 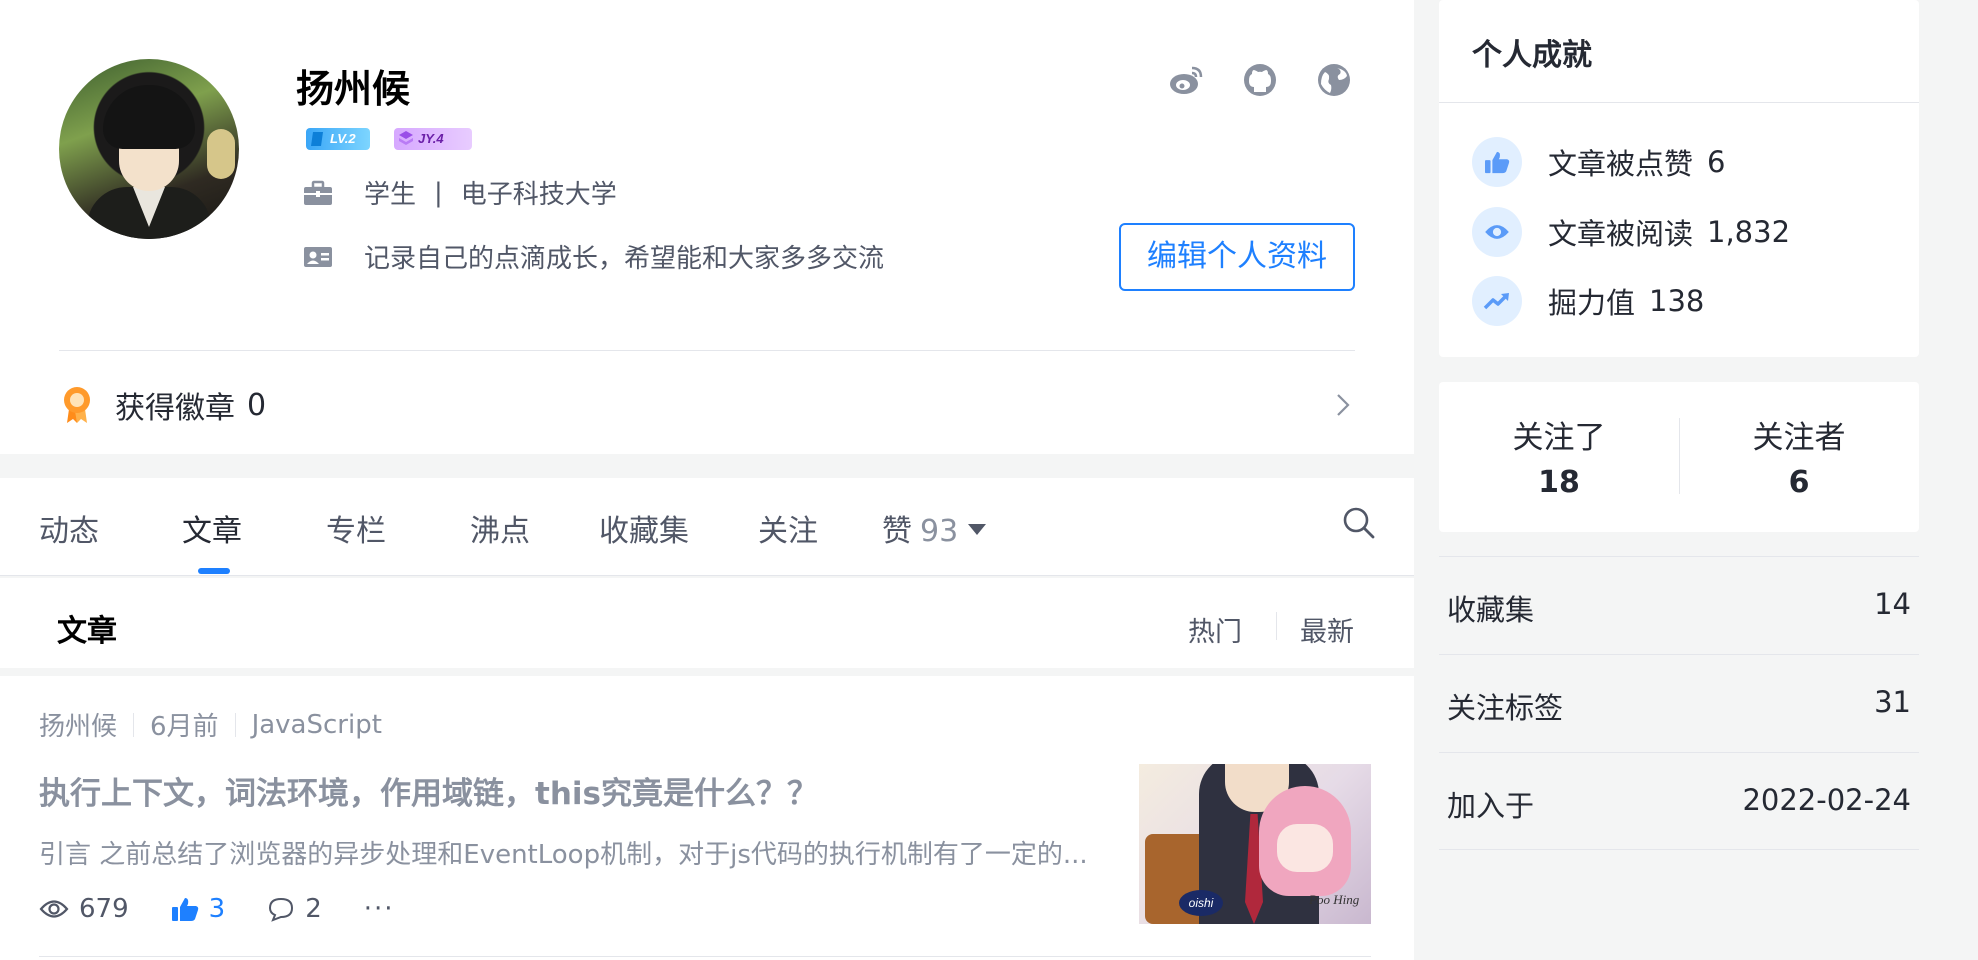 I want to click on comment-button: 2, so click(x=294, y=909).